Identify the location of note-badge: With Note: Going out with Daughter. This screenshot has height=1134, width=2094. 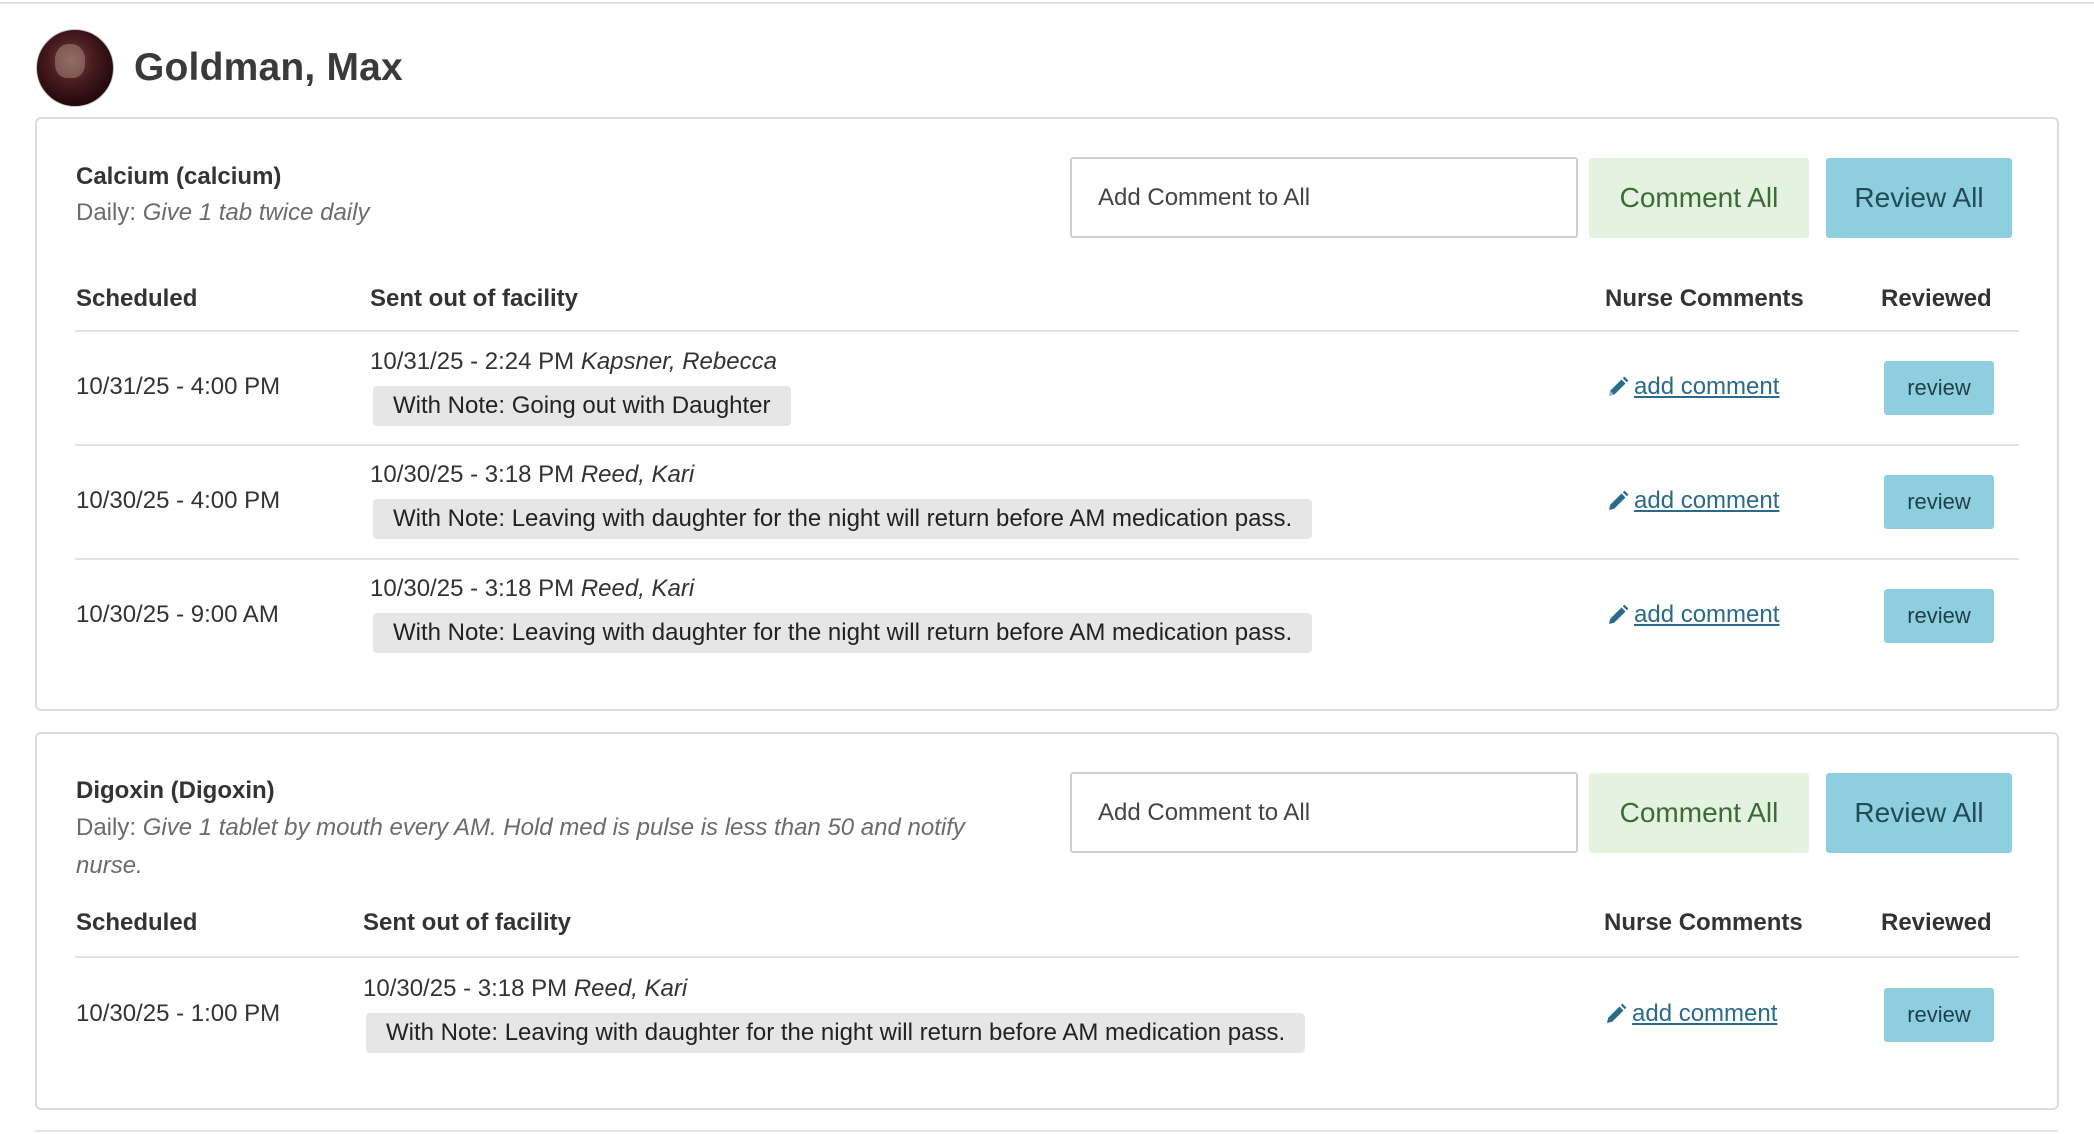
(582, 406).